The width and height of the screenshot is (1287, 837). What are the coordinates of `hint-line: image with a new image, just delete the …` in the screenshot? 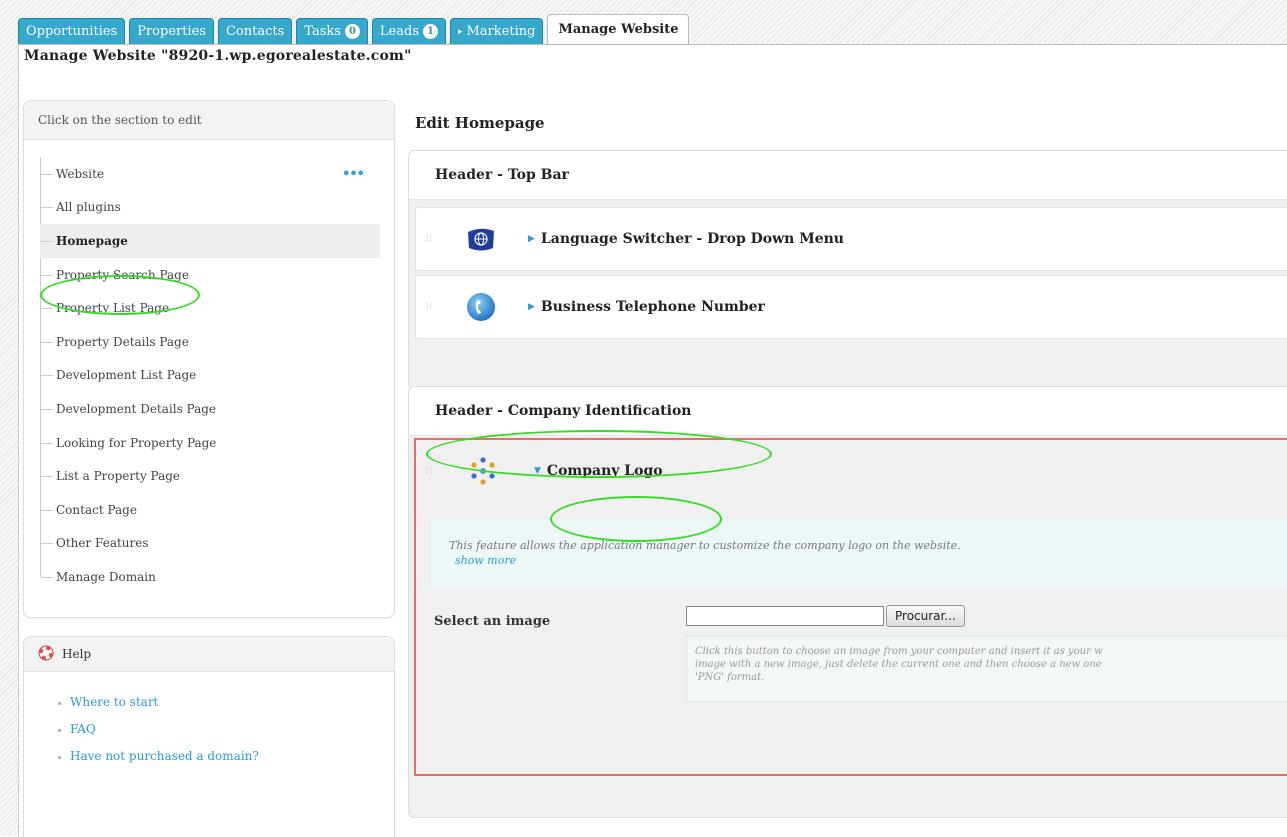 It's located at (898, 664).